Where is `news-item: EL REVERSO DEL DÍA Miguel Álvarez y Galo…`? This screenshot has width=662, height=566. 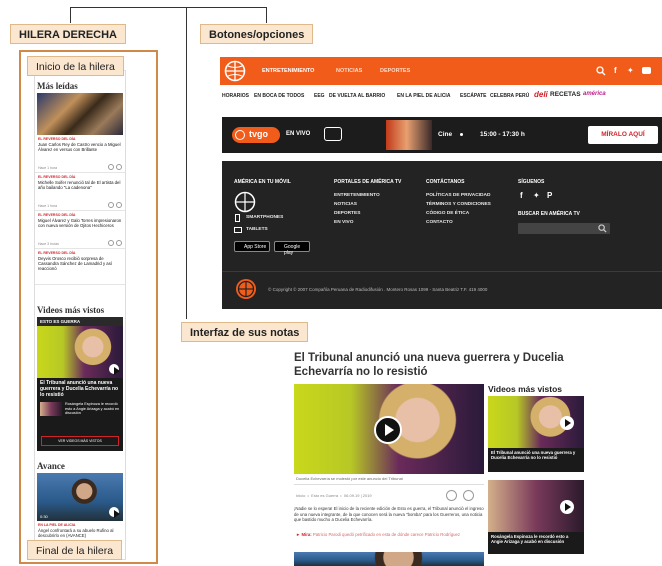 news-item: EL REVERSO DEL DÍA Miguel Álvarez y Galo… is located at coordinates (80, 230).